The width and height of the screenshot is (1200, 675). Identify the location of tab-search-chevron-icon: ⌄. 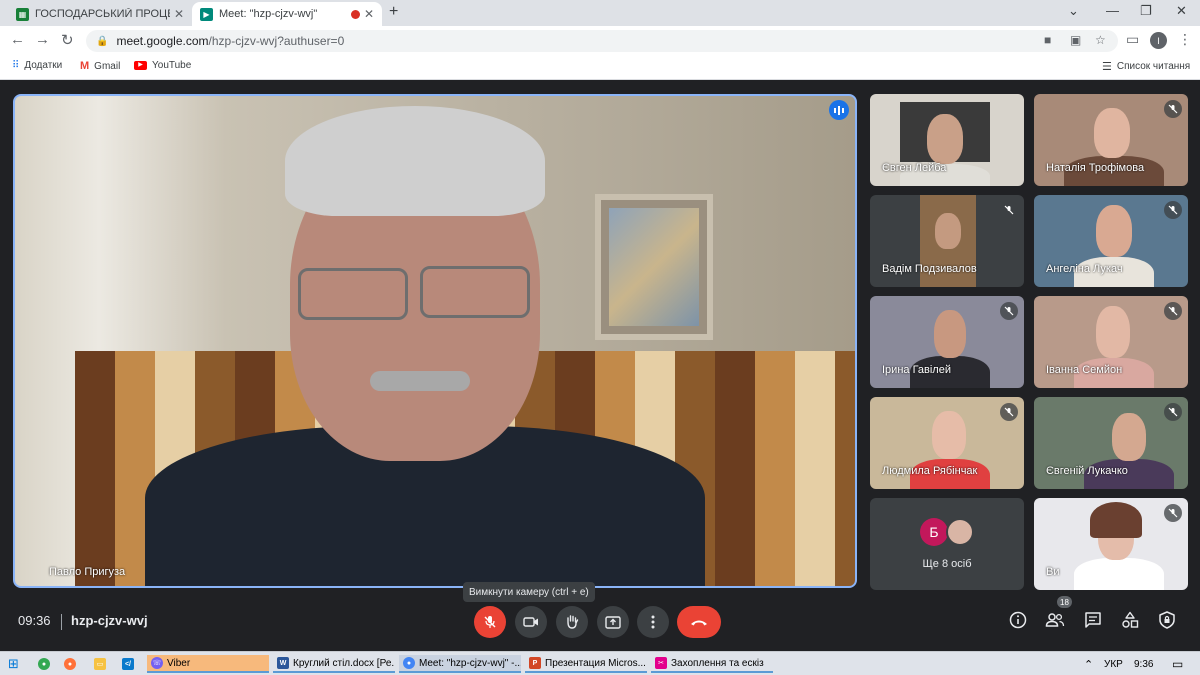
(1073, 11).